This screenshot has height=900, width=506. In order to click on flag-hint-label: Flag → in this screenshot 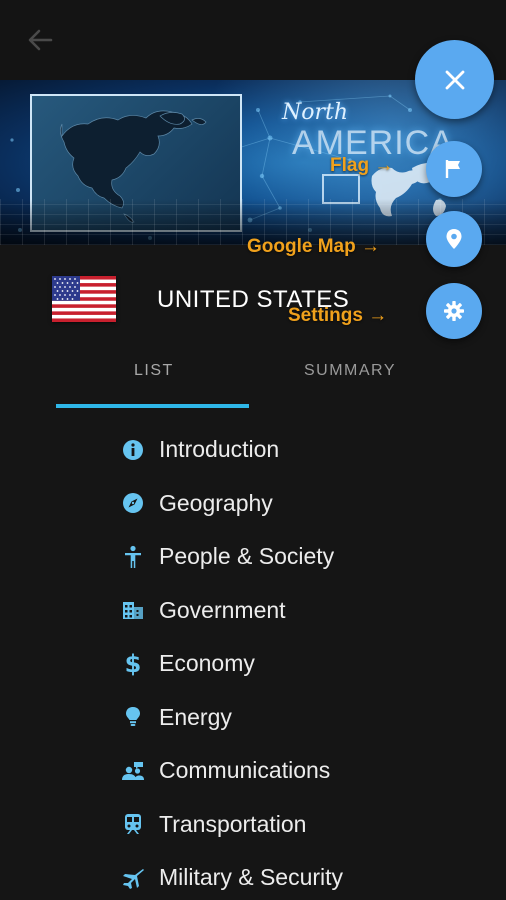, I will do `click(362, 165)`.